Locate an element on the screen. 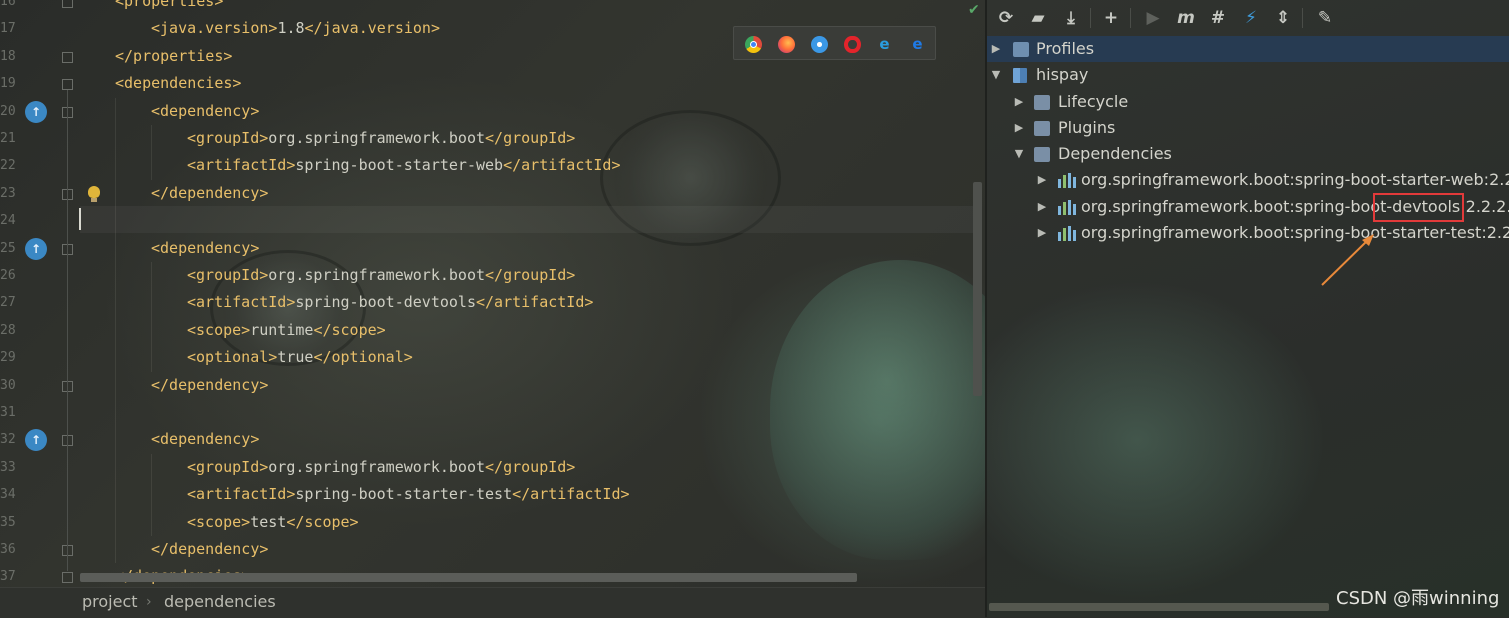 This screenshot has height=618, width=1509. xml-text: true is located at coordinates (295, 357).